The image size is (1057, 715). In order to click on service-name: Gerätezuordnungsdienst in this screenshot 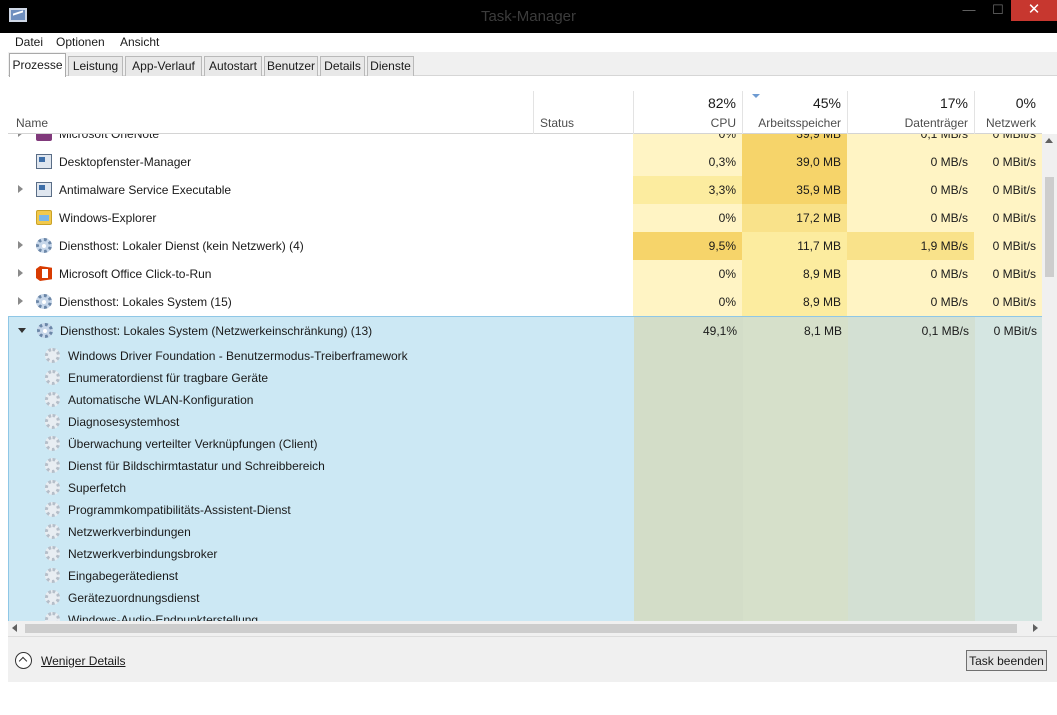, I will do `click(134, 598)`.